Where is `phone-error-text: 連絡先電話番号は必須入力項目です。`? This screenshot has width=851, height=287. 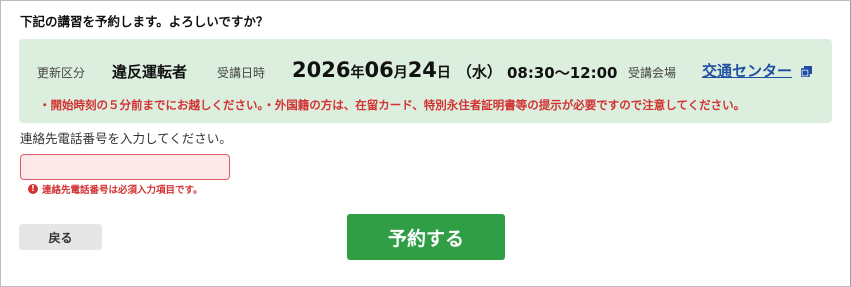 phone-error-text: 連絡先電話番号は必須入力項目です。 is located at coordinates (122, 190).